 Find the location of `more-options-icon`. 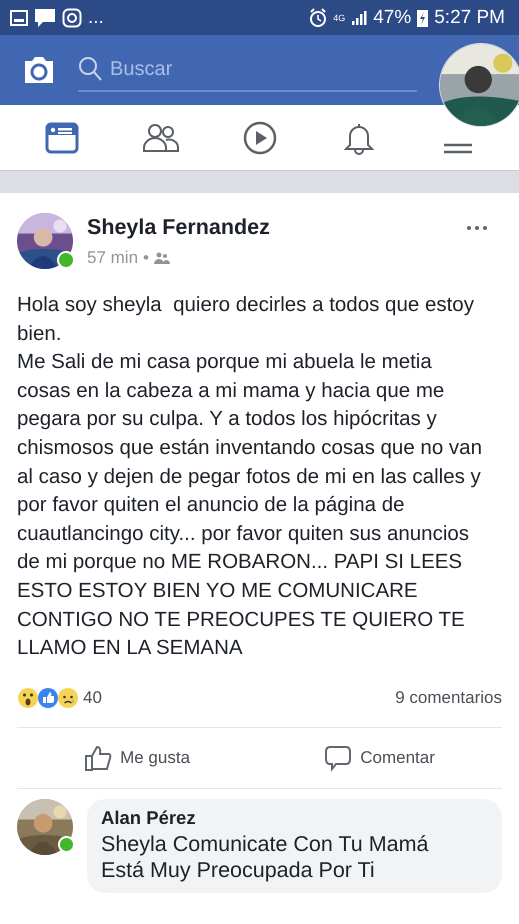

more-options-icon is located at coordinates (477, 228).